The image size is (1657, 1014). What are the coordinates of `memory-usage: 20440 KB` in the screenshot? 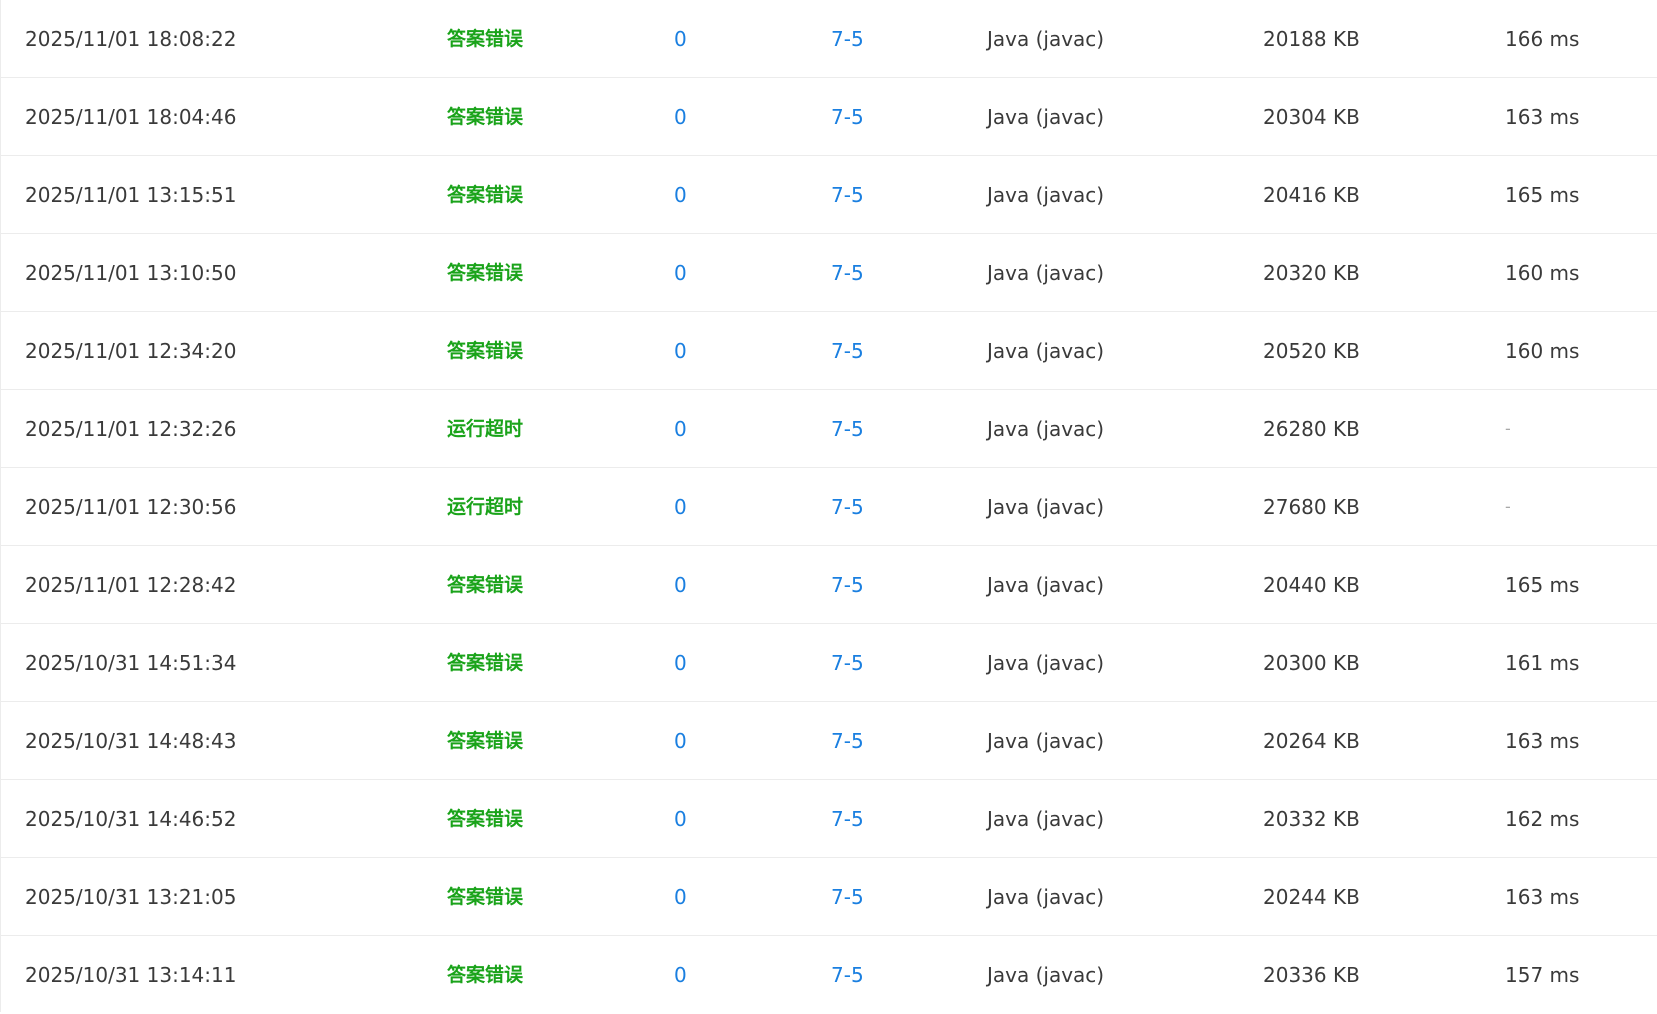 It's located at (1311, 585).